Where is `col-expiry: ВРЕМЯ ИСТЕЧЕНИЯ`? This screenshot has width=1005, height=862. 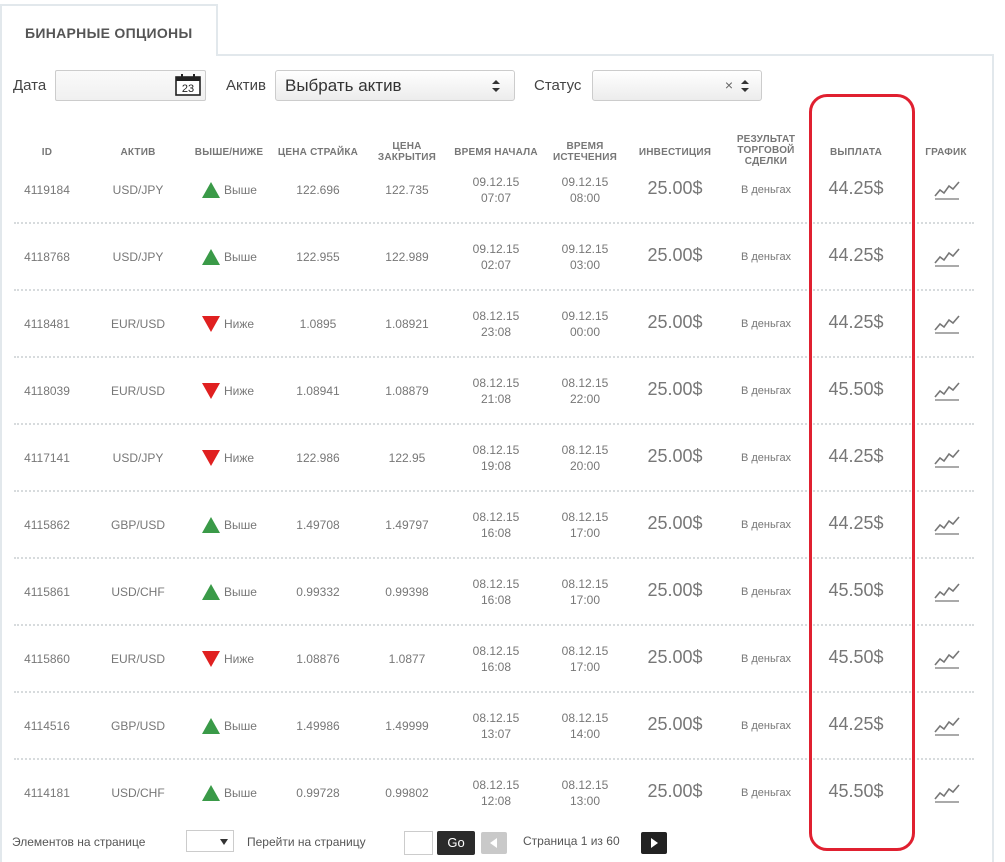 col-expiry: ВРЕМЯ ИСТЕЧЕНИЯ is located at coordinates (585, 152).